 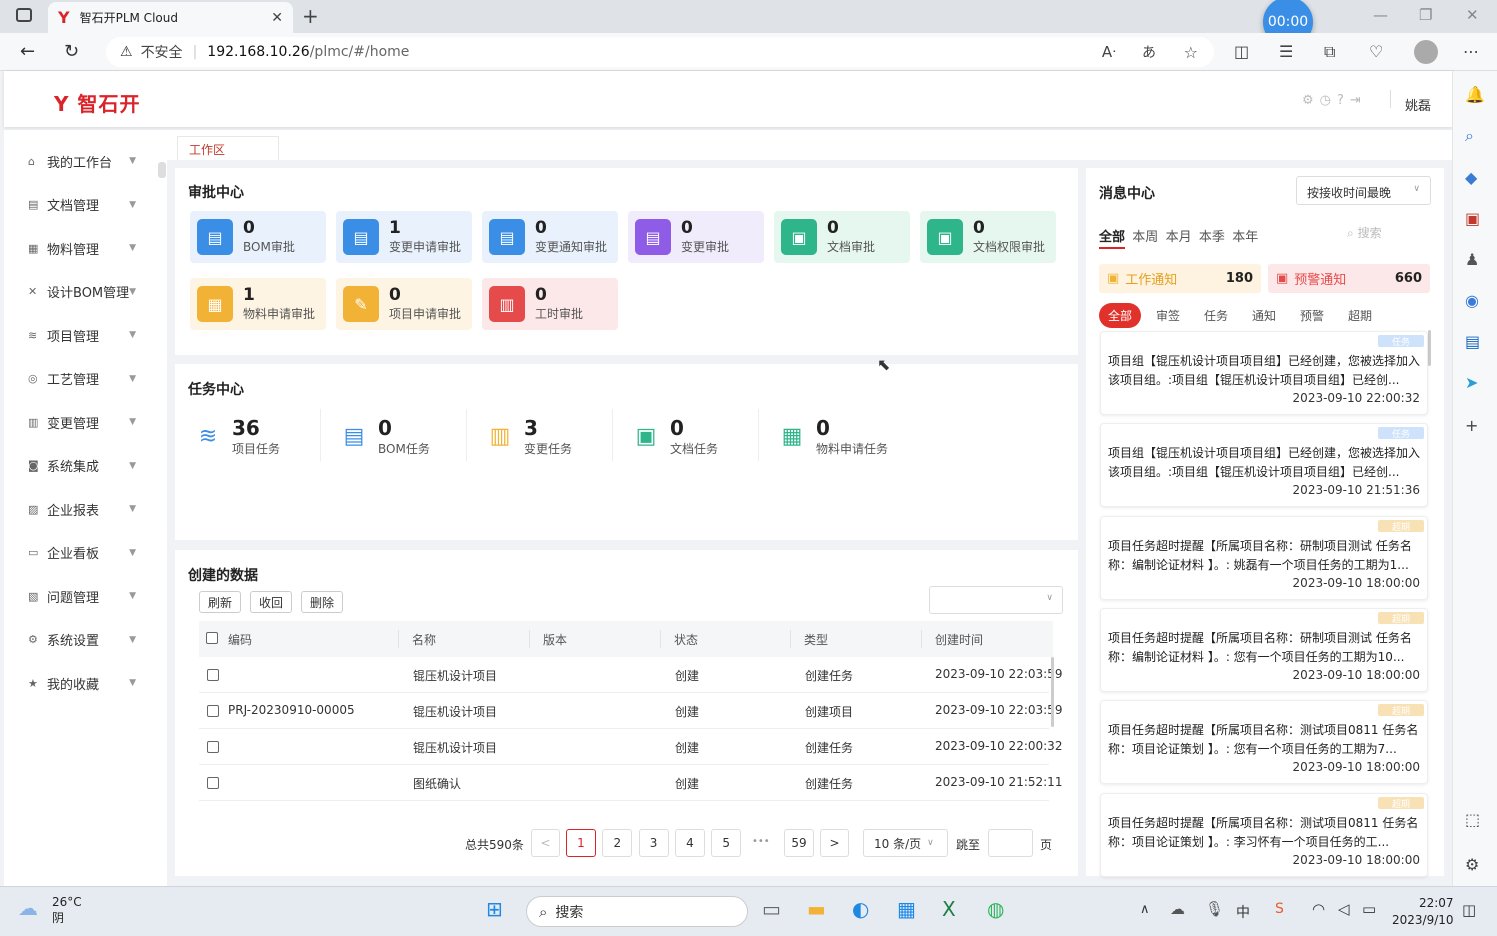 What do you see at coordinates (71, 51) in the screenshot?
I see `reload-icon: ↻` at bounding box center [71, 51].